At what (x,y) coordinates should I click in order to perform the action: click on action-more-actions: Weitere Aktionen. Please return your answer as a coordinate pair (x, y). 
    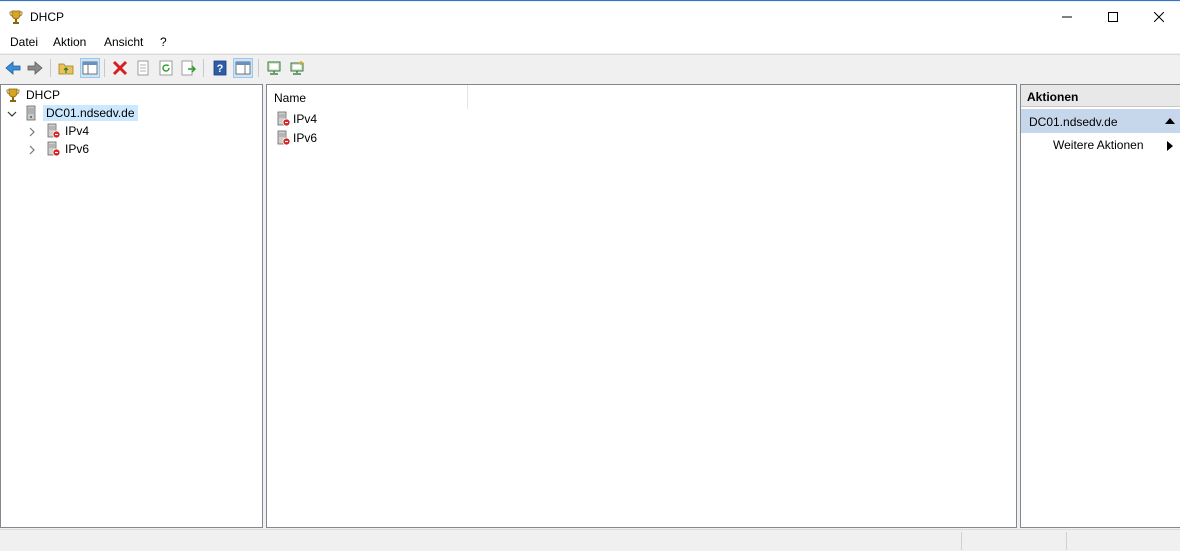
    Looking at the image, I should click on (1098, 145).